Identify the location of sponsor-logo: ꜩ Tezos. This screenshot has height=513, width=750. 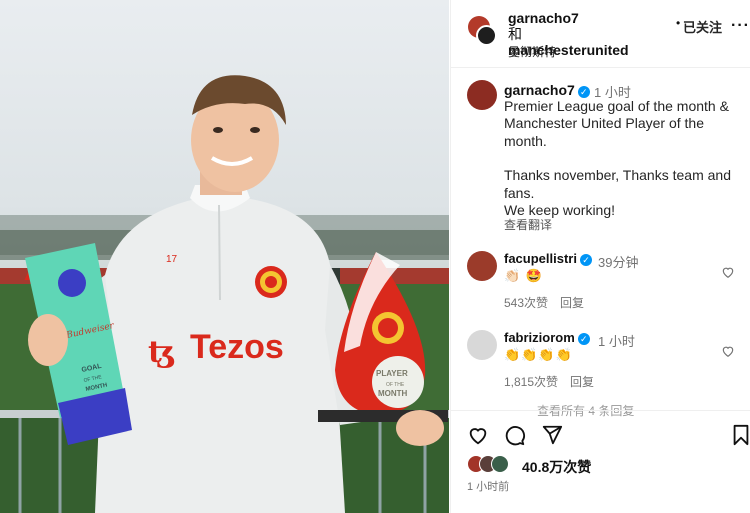
(216, 349).